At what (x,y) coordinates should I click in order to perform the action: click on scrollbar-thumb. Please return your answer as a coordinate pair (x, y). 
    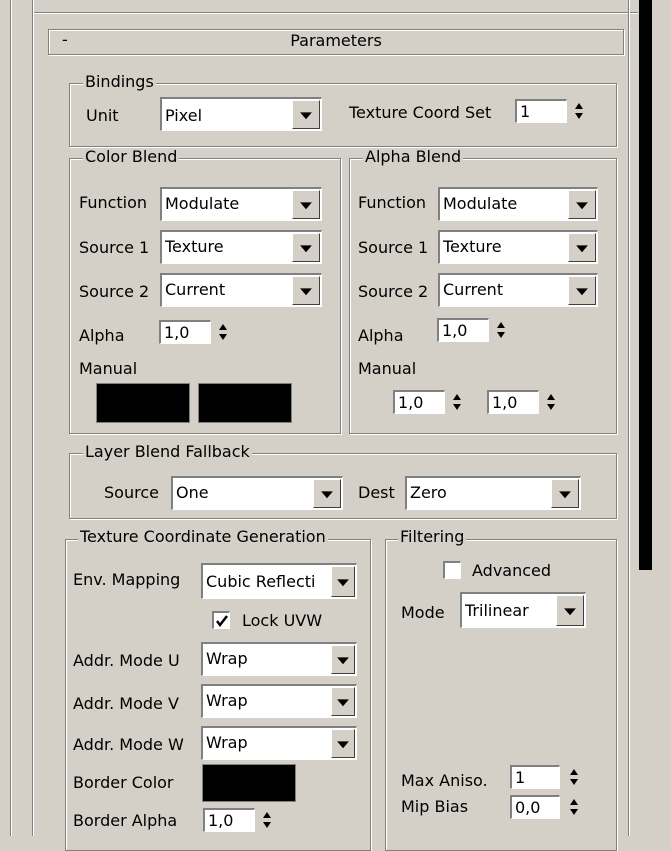
    Looking at the image, I should click on (645, 285).